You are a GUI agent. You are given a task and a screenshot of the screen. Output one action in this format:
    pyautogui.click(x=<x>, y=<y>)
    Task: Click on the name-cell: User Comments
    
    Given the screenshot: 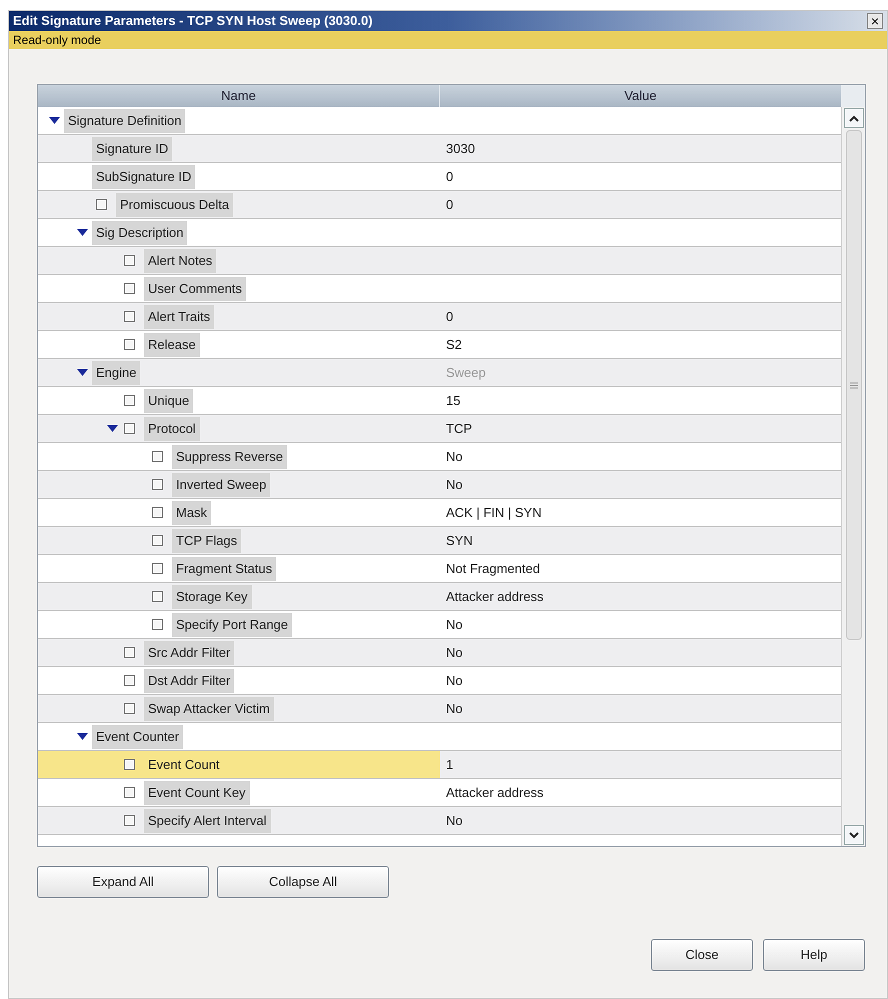 What is the action you would take?
    pyautogui.click(x=239, y=288)
    